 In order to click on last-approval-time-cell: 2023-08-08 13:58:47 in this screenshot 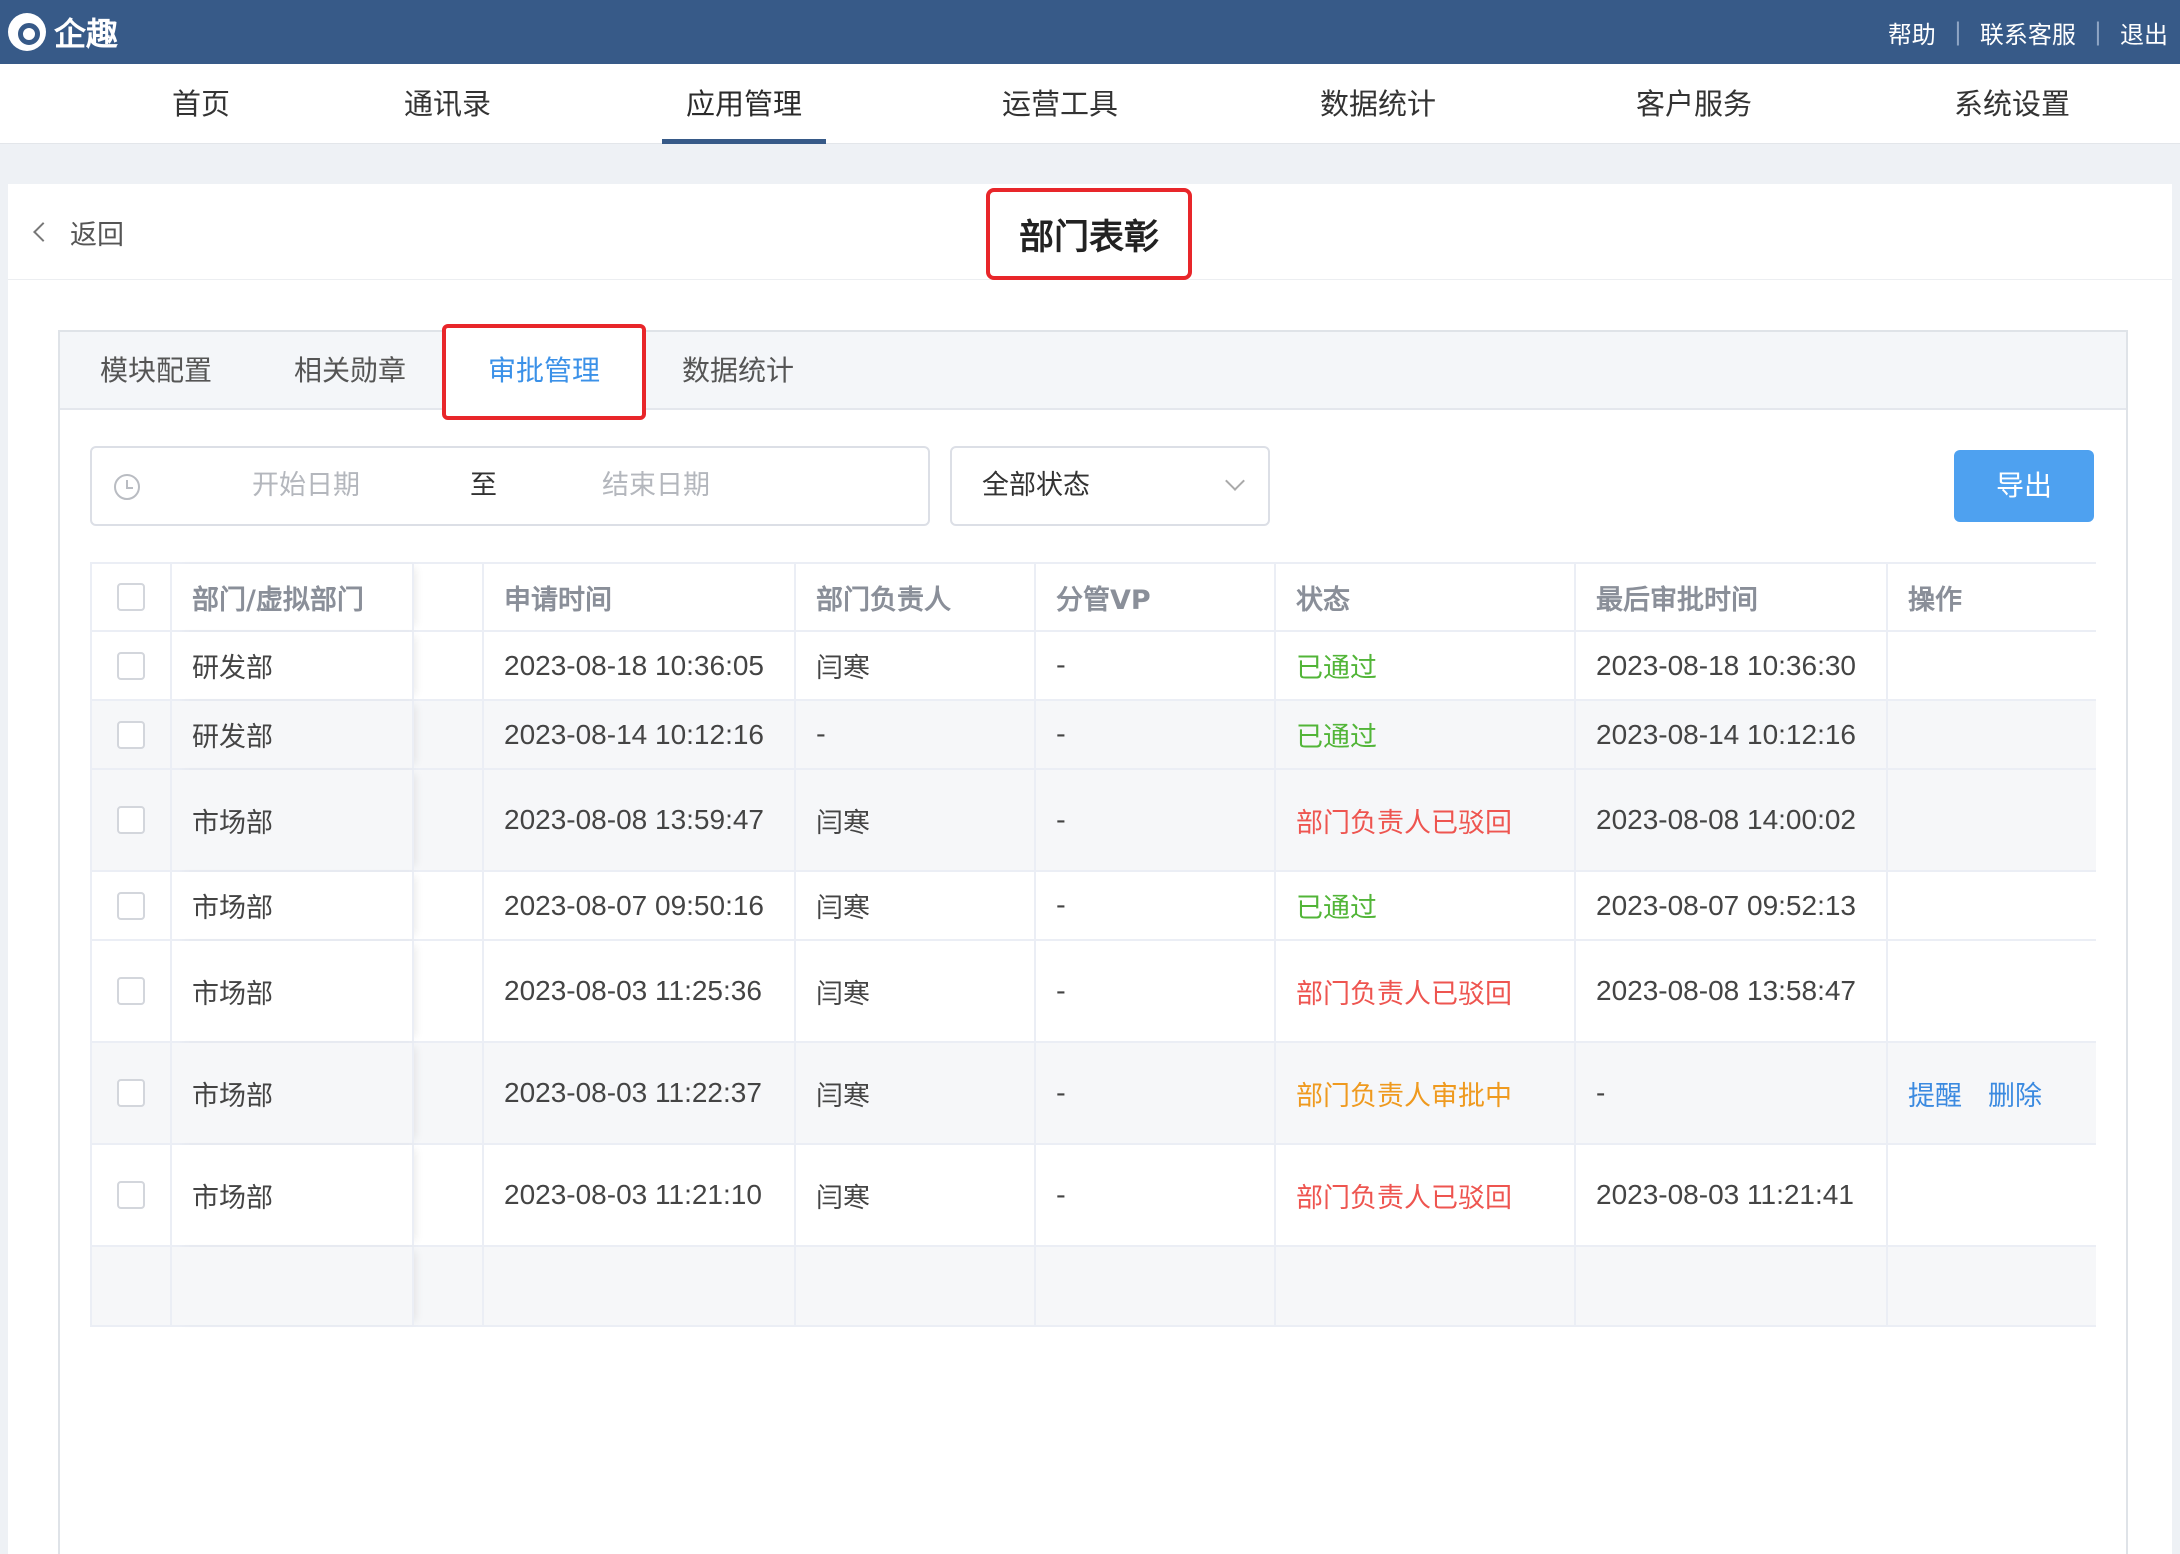, I will do `click(1732, 991)`.